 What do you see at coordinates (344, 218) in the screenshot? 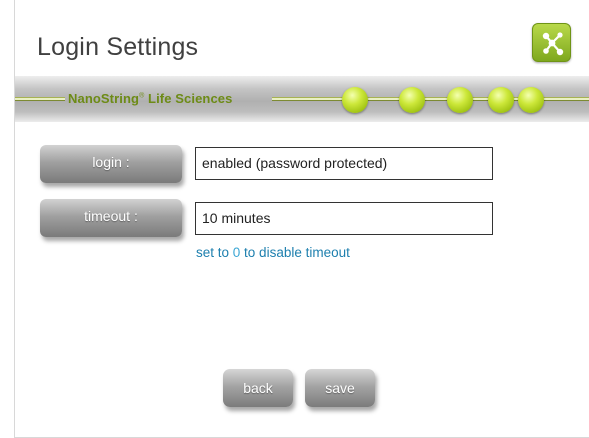
I see `timeout-value-field: 10 minutes` at bounding box center [344, 218].